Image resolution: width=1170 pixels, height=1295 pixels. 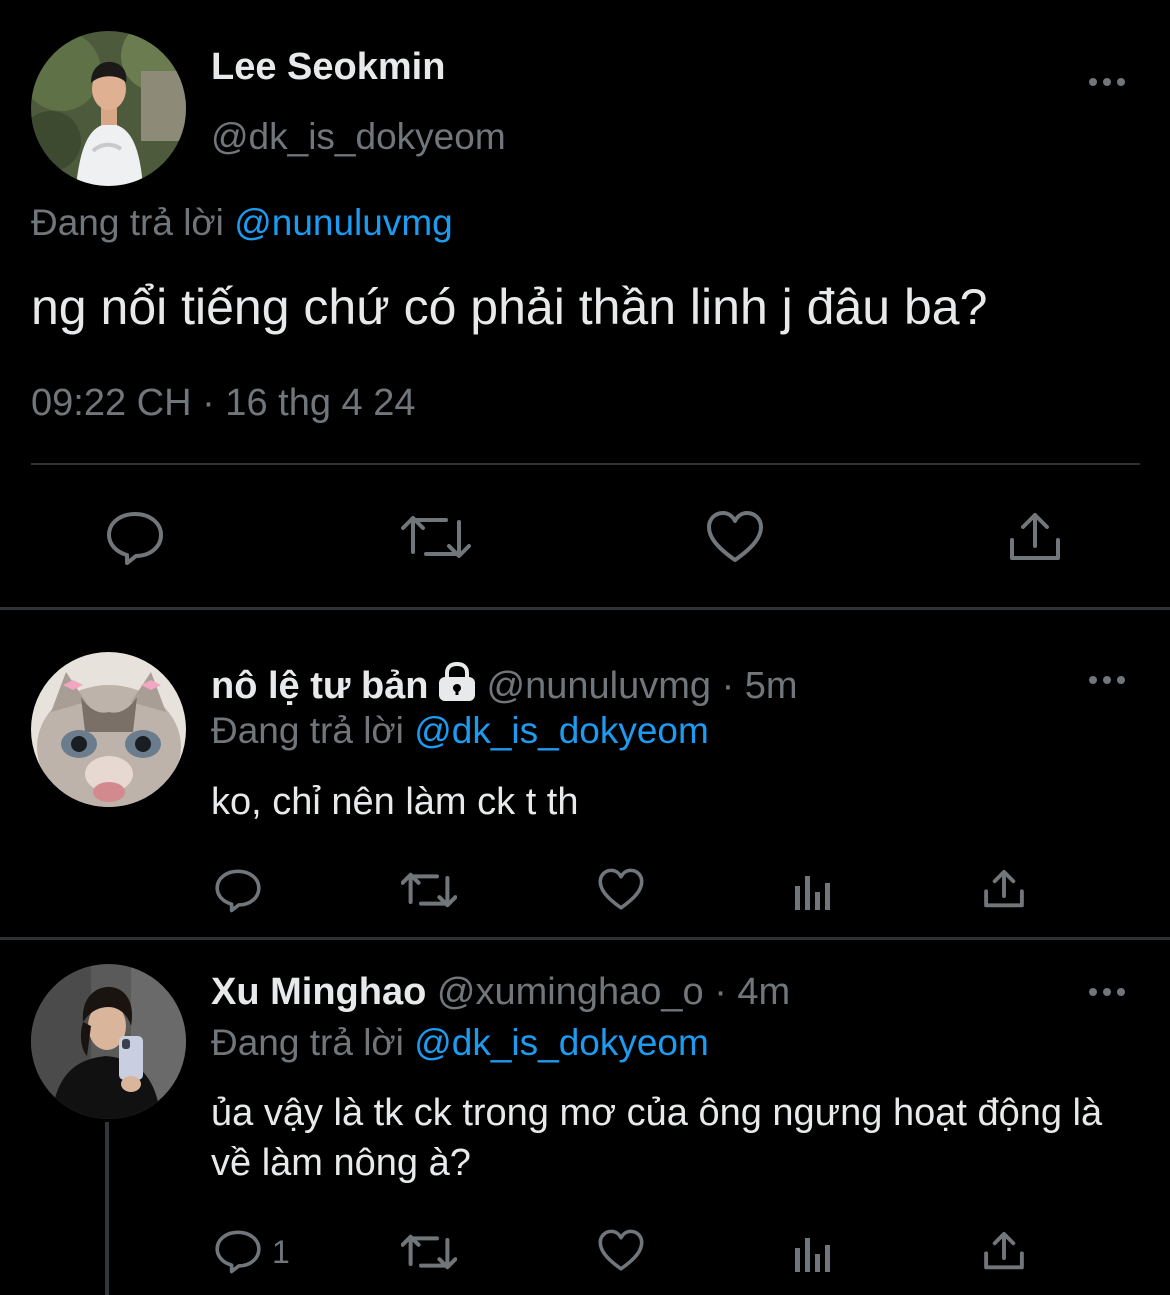 I want to click on author-name: Lee Seokmin, so click(x=328, y=67).